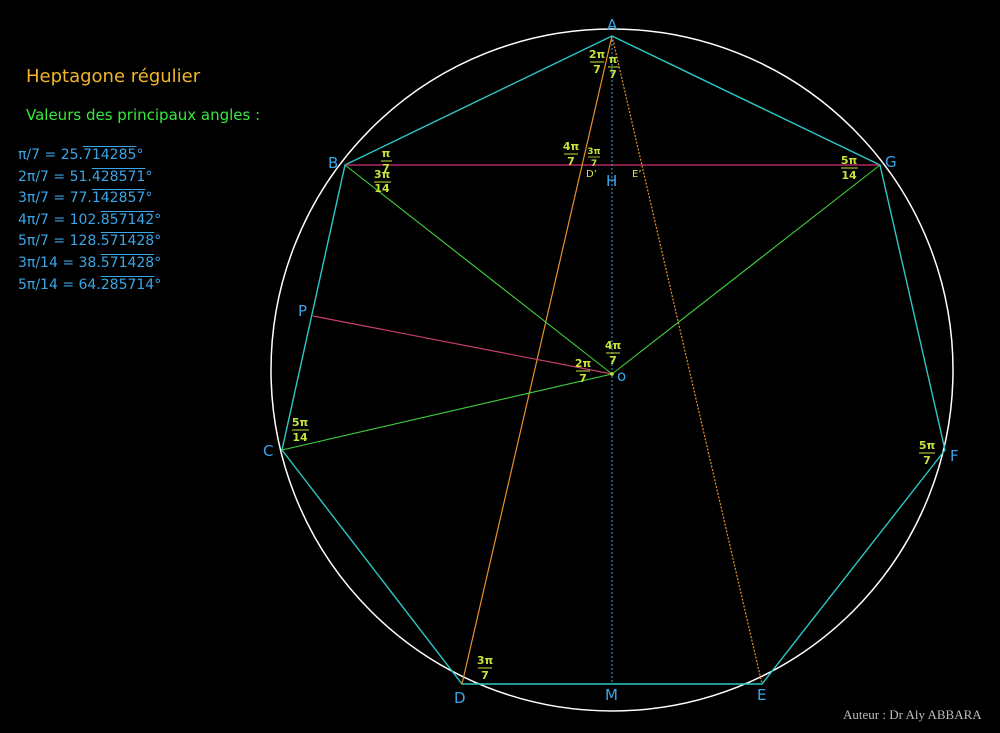  What do you see at coordinates (611, 181) in the screenshot?
I see `point-h-label: H` at bounding box center [611, 181].